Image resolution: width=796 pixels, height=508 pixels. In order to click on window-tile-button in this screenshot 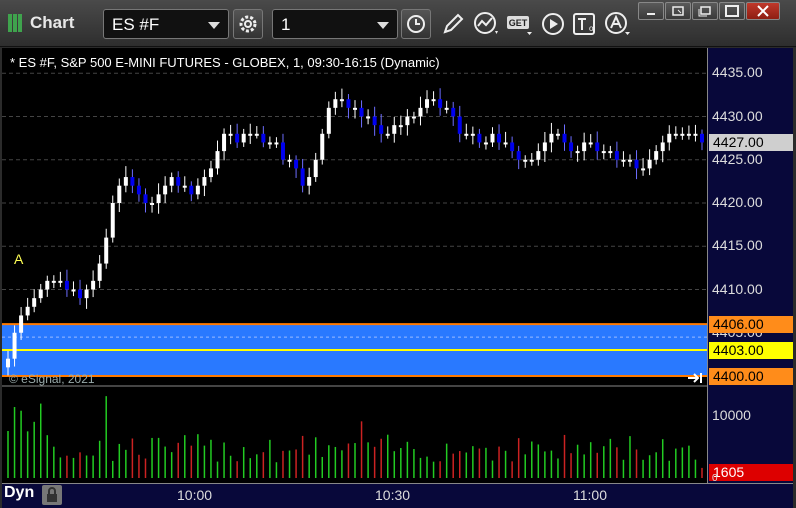, I will do `click(705, 11)`.